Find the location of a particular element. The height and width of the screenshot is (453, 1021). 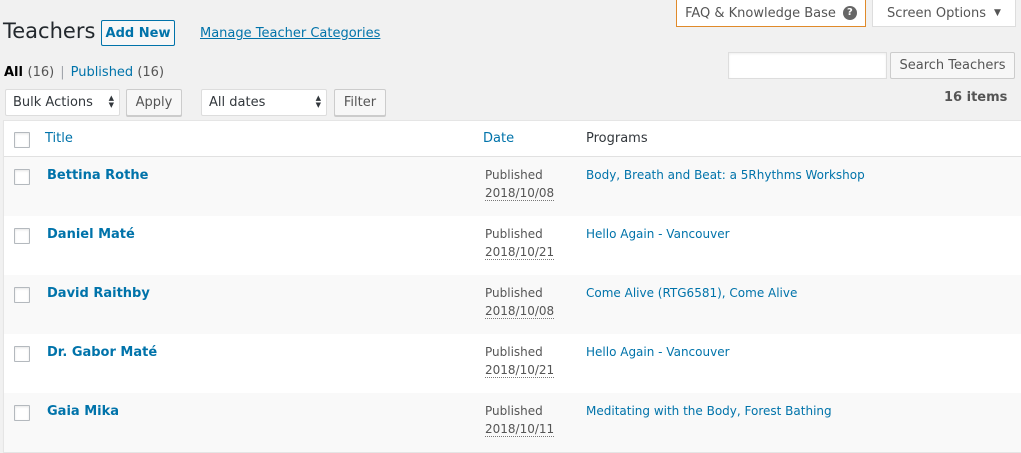

apply-button: Apply is located at coordinates (154, 102).